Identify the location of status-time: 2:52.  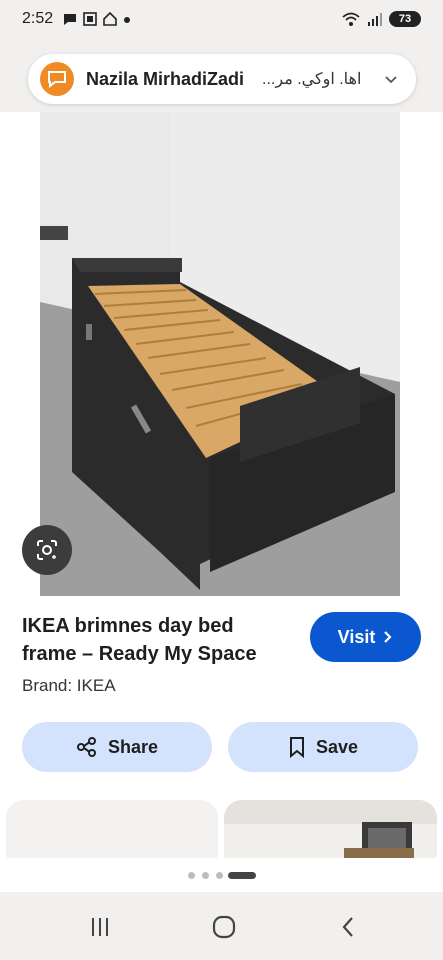
(38, 18).